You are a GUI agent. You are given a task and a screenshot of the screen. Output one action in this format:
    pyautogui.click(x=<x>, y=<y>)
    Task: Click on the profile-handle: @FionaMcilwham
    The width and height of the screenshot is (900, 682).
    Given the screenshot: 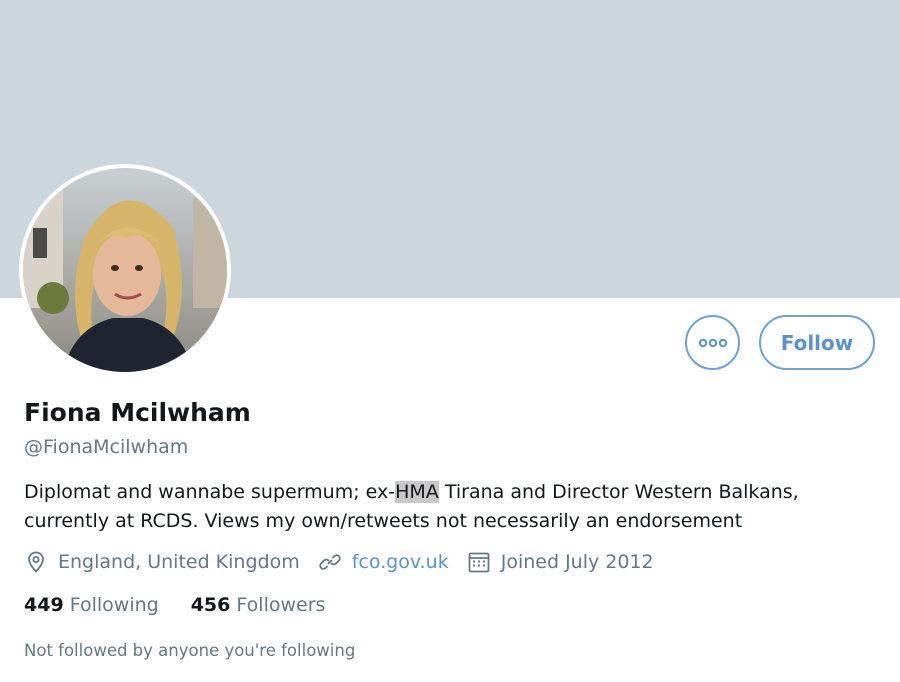 What is the action you would take?
    pyautogui.click(x=106, y=447)
    